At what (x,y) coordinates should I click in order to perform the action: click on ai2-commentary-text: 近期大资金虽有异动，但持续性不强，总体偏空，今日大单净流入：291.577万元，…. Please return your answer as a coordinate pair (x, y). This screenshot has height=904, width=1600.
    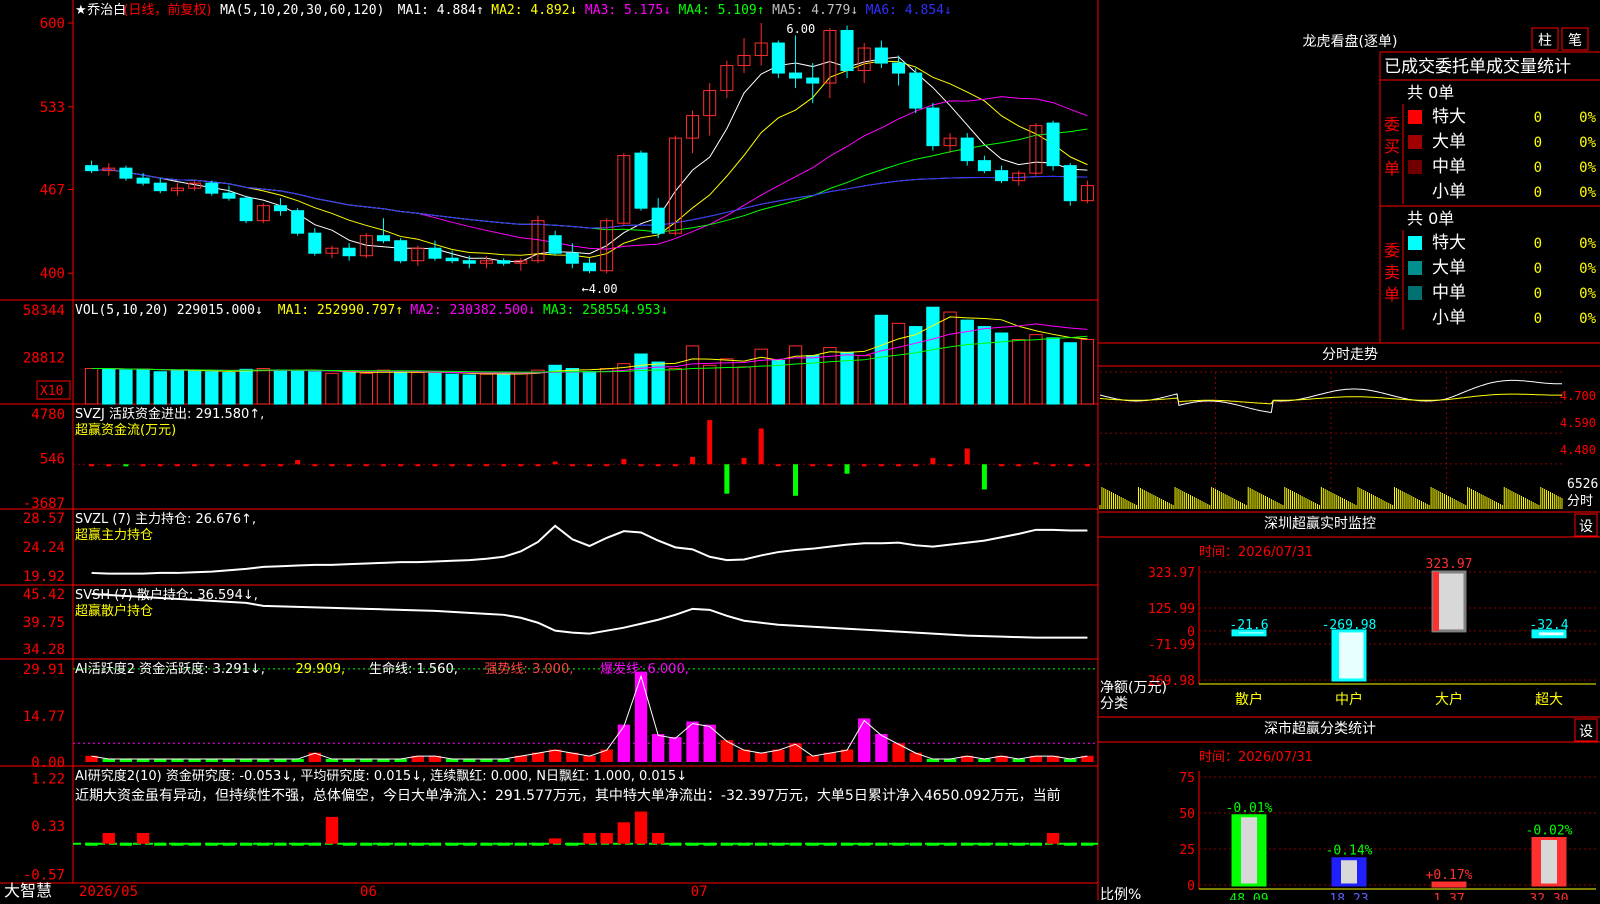
    Looking at the image, I should click on (568, 795).